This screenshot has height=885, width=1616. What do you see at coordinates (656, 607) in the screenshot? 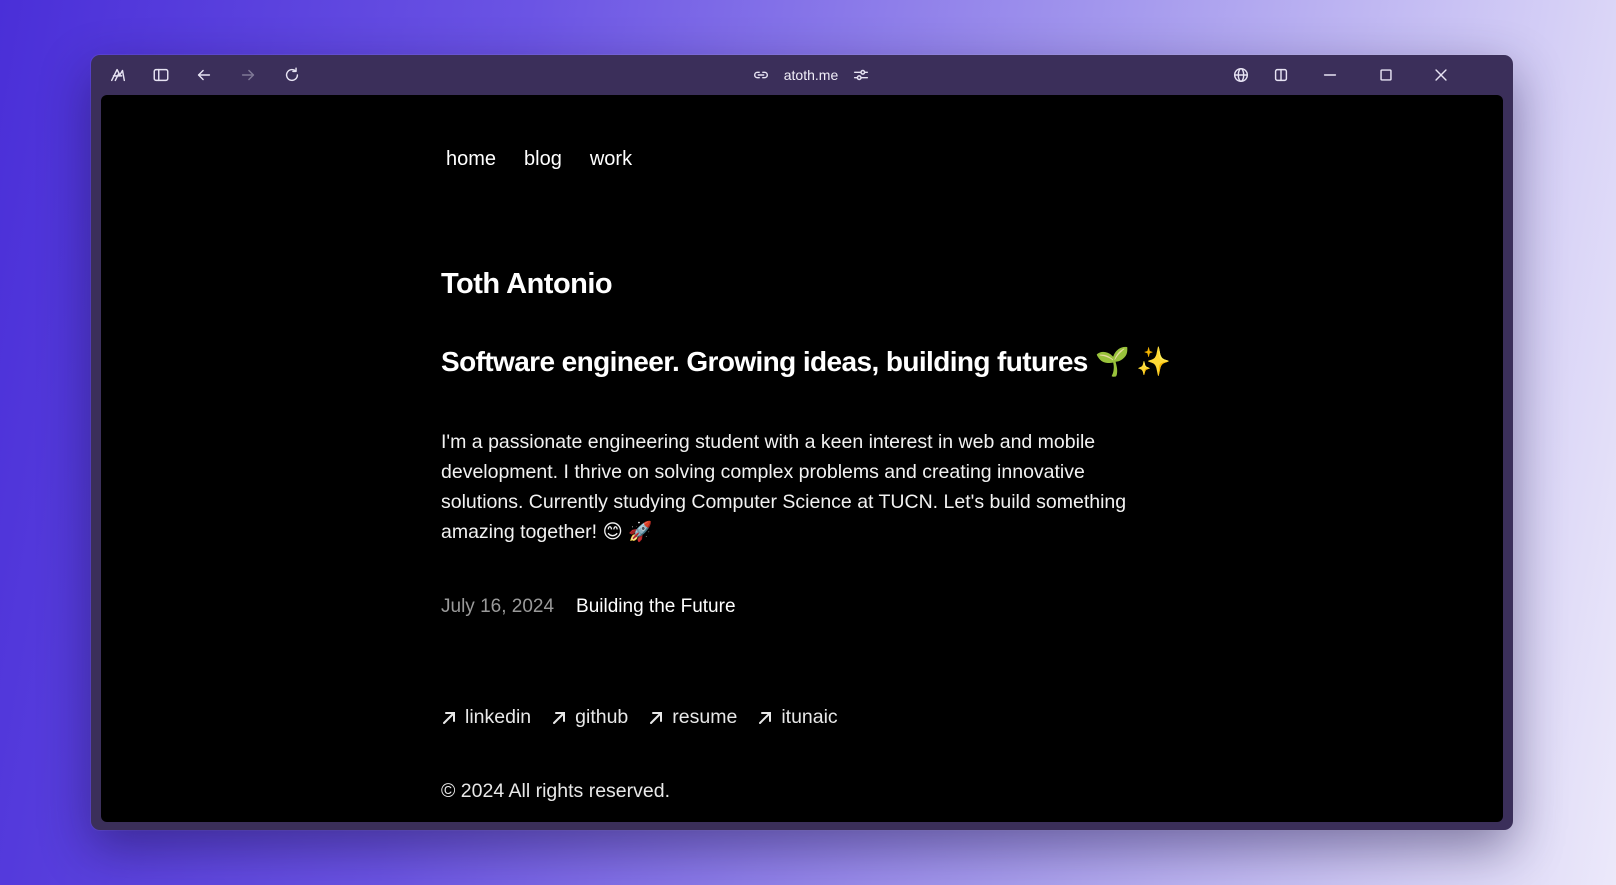
I see `post-title-link: Building the Future` at bounding box center [656, 607].